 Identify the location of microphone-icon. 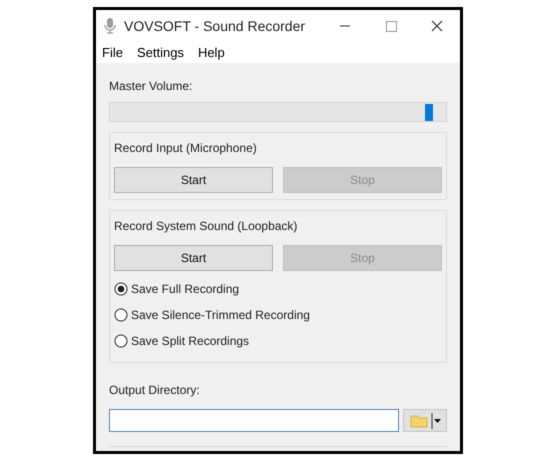
(110, 26).